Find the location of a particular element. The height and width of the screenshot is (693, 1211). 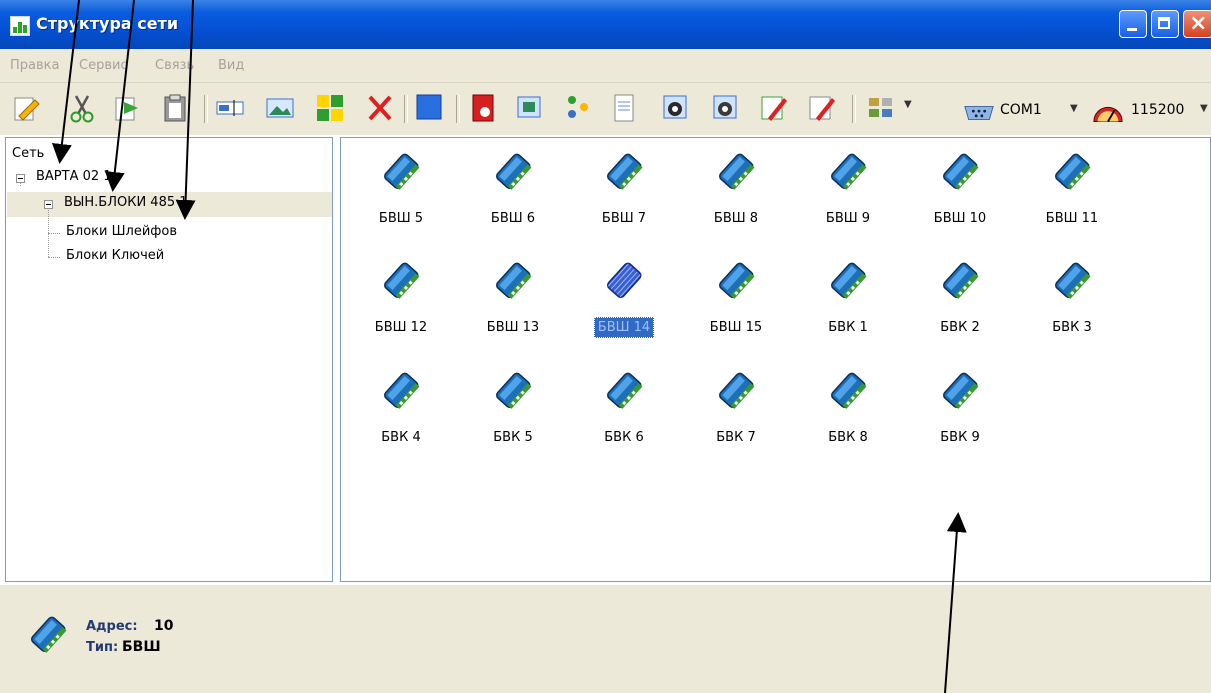

type-label: Тип: is located at coordinates (102, 647).